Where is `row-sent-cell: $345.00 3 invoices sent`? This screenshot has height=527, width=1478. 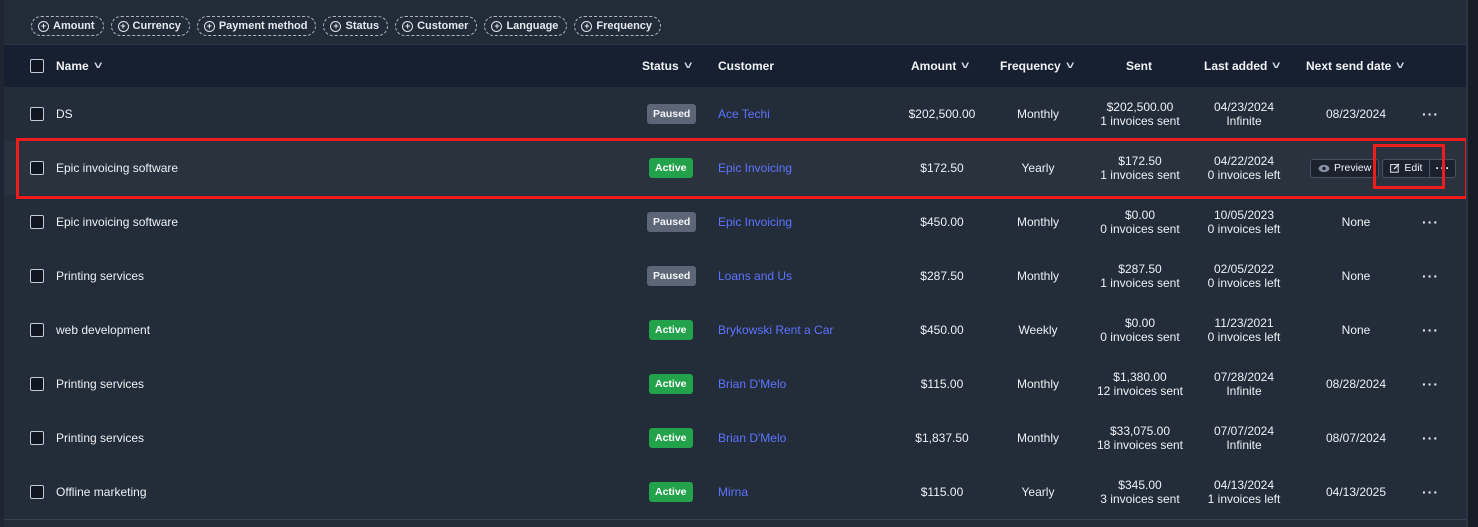 row-sent-cell: $345.00 3 invoices sent is located at coordinates (1140, 492).